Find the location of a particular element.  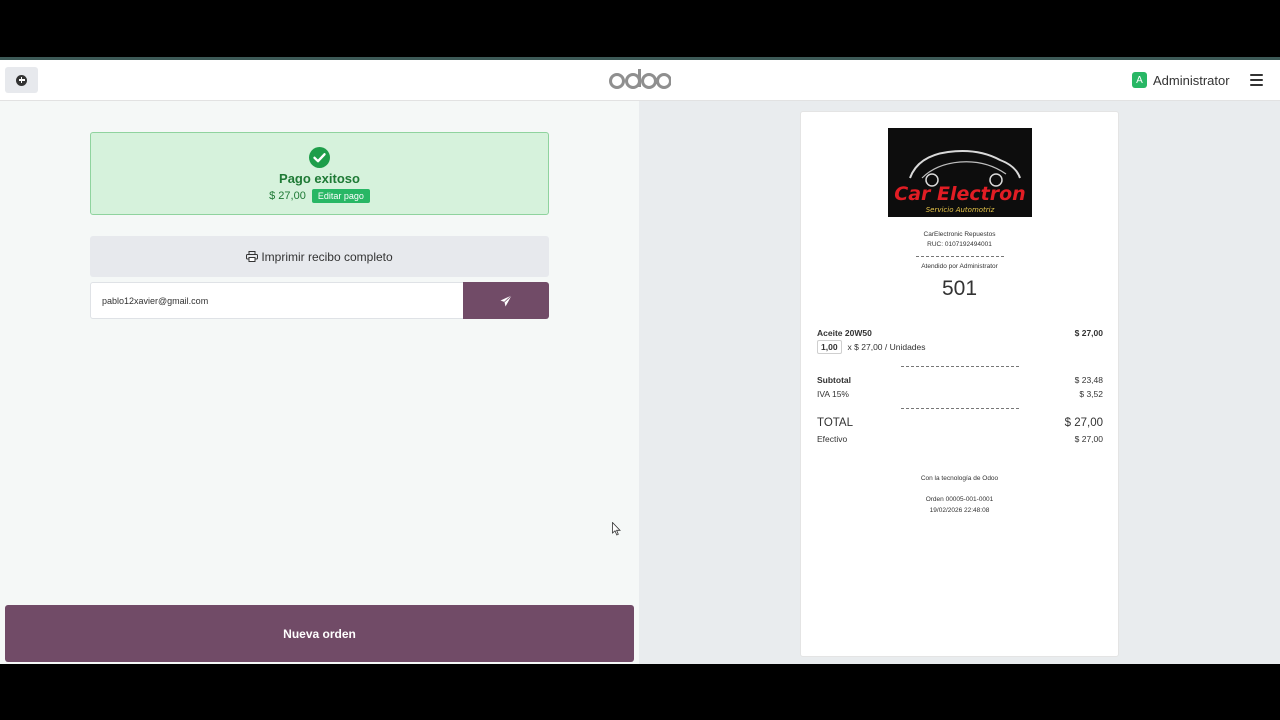

product-unit-price: x $ 27,00 / Unidades is located at coordinates (886, 347).